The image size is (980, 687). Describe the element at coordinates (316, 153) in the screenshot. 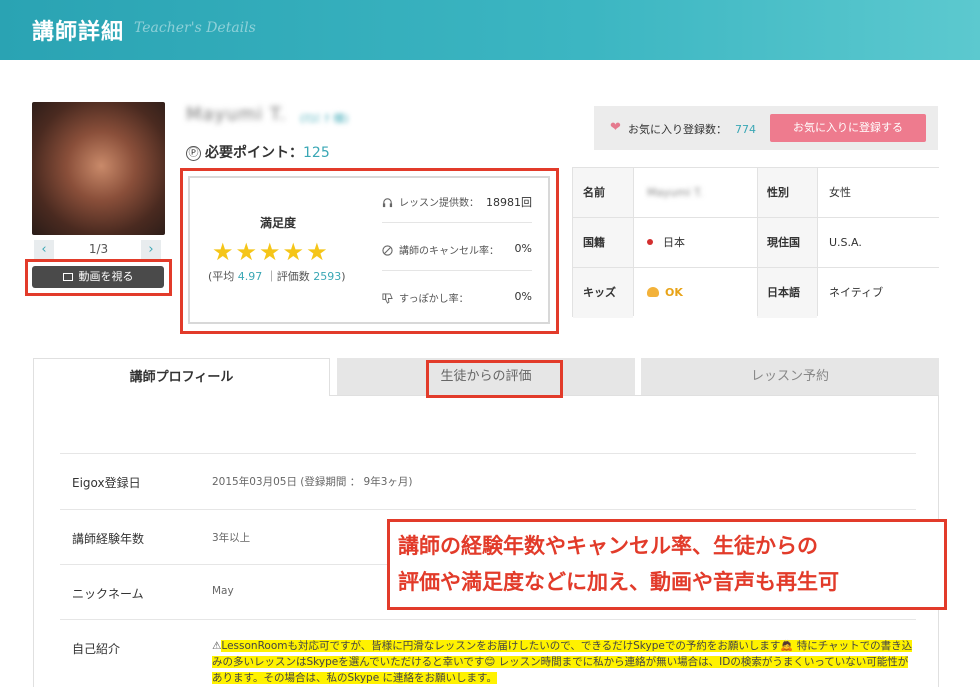

I see `points-value: 125` at that location.